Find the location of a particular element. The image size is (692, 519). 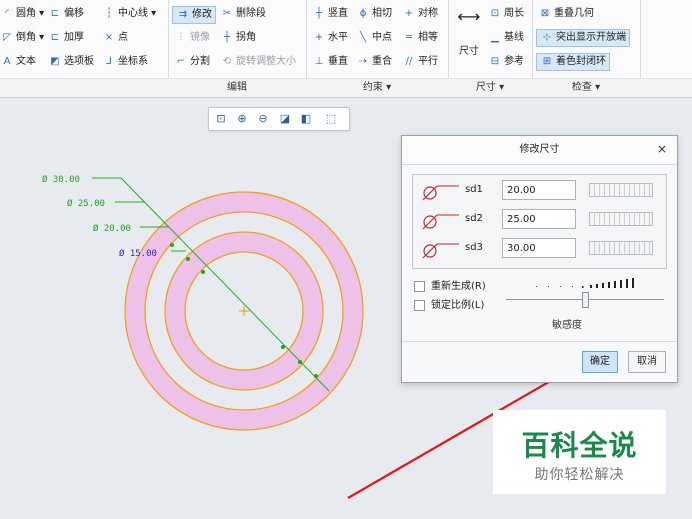

sketch-display-icon: ⬚ is located at coordinates (331, 119).